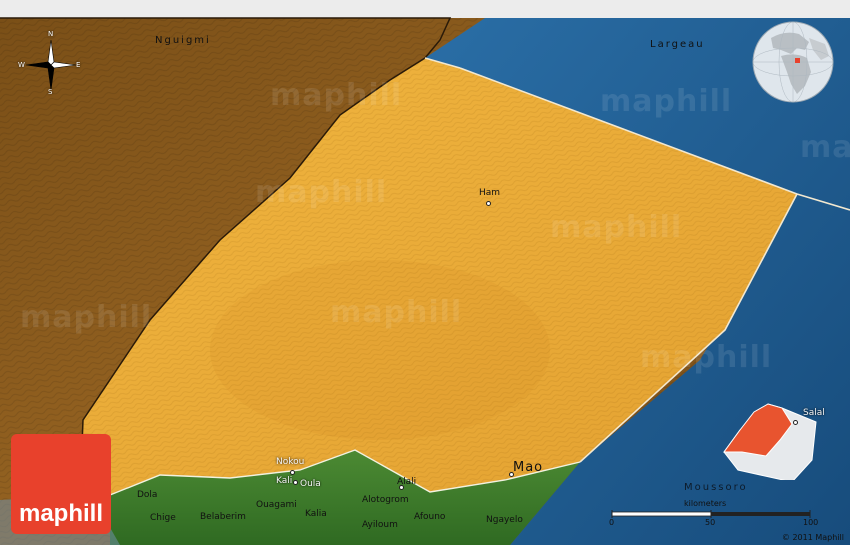 The height and width of the screenshot is (545, 850). Describe the element at coordinates (276, 505) in the screenshot. I see `place-label-ouagami: Ouagami` at that location.